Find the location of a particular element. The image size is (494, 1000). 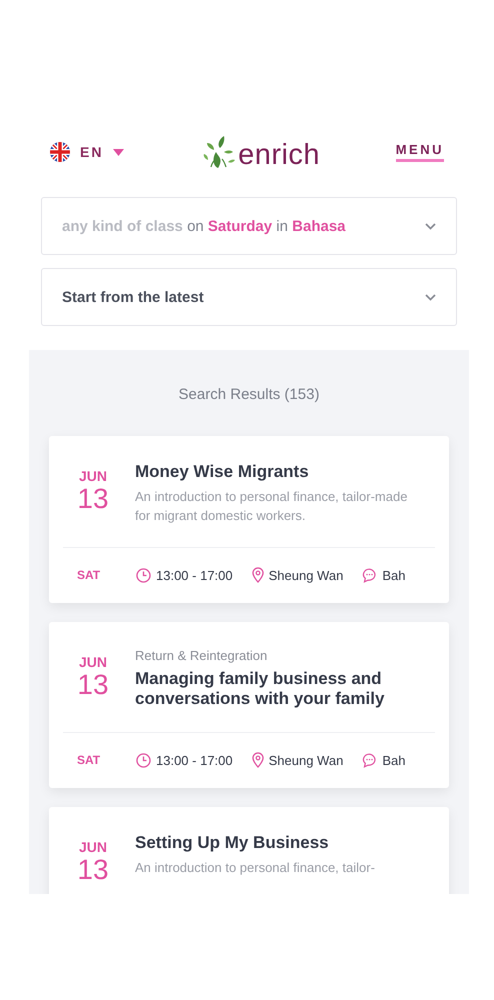

language-selector: EN is located at coordinates (92, 152).